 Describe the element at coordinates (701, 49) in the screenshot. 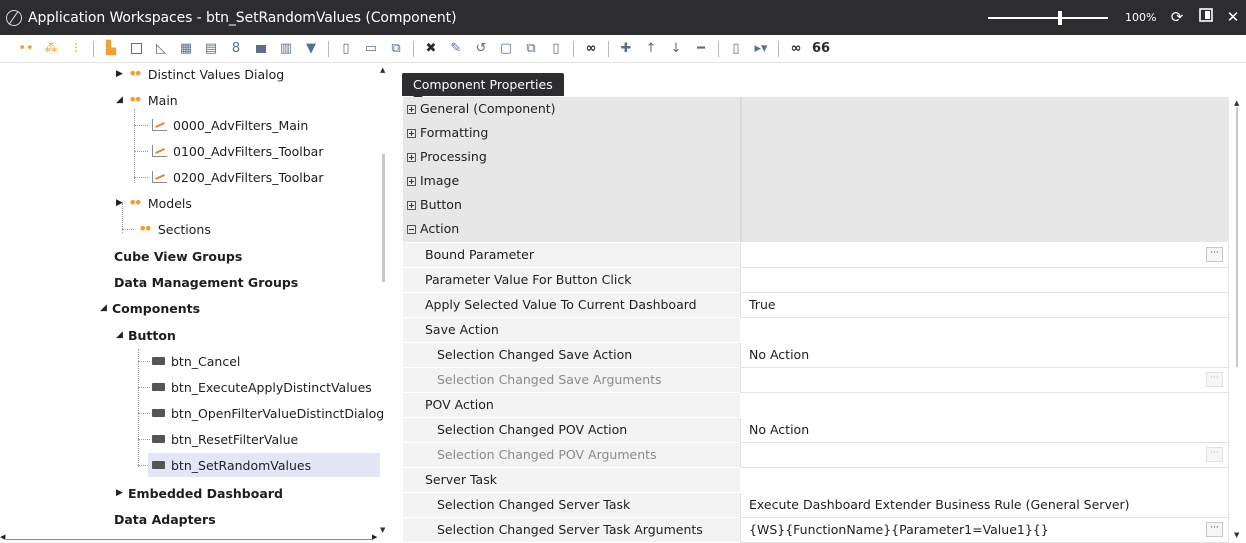

I see `minus-icon: ━` at that location.